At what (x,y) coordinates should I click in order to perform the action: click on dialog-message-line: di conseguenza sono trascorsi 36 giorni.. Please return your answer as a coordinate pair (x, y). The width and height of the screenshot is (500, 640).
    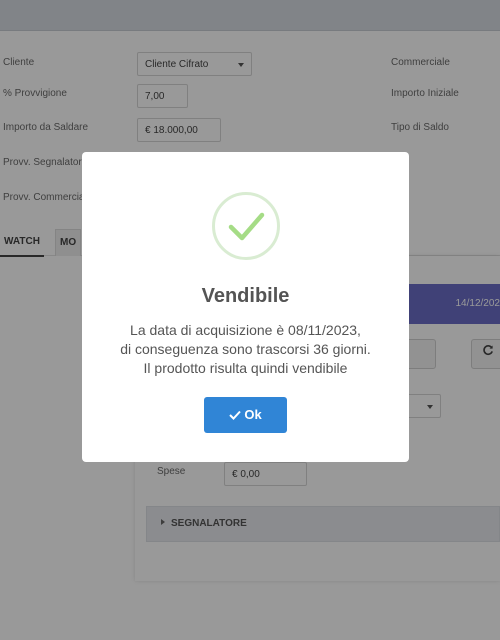
    Looking at the image, I should click on (245, 349).